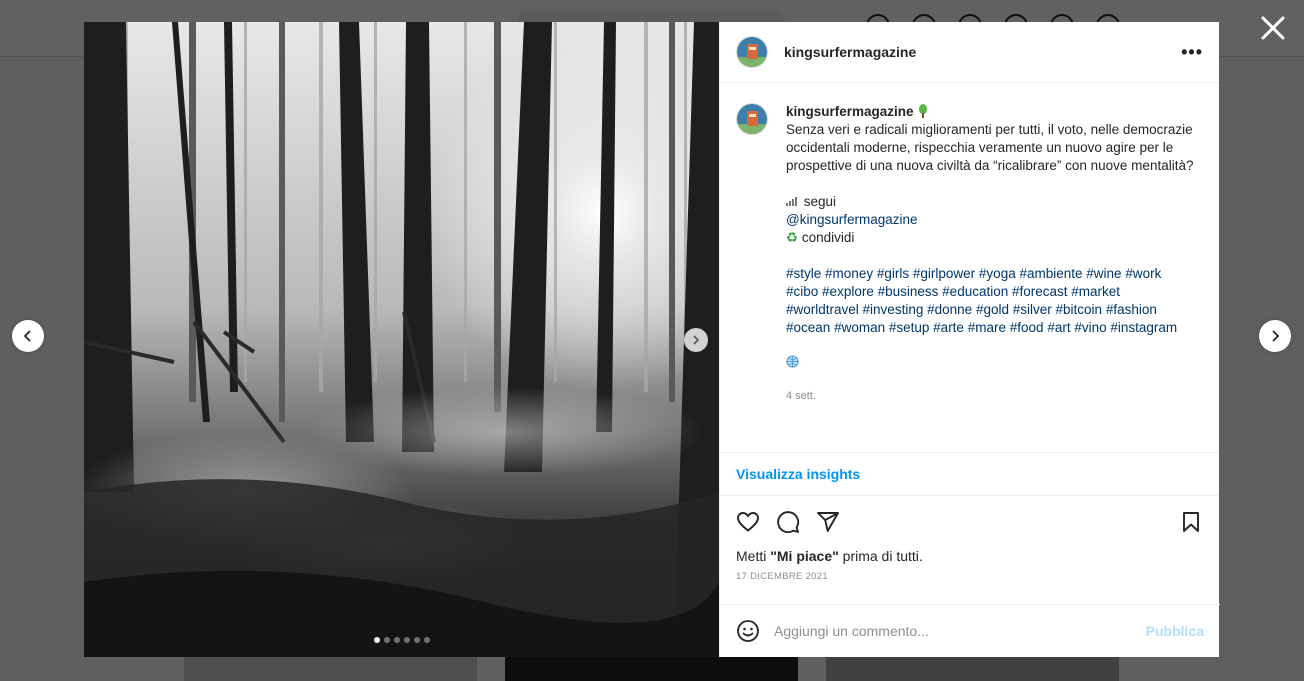 The image size is (1304, 681). What do you see at coordinates (798, 474) in the screenshot?
I see `view-insights-link: Visualizza insights` at bounding box center [798, 474].